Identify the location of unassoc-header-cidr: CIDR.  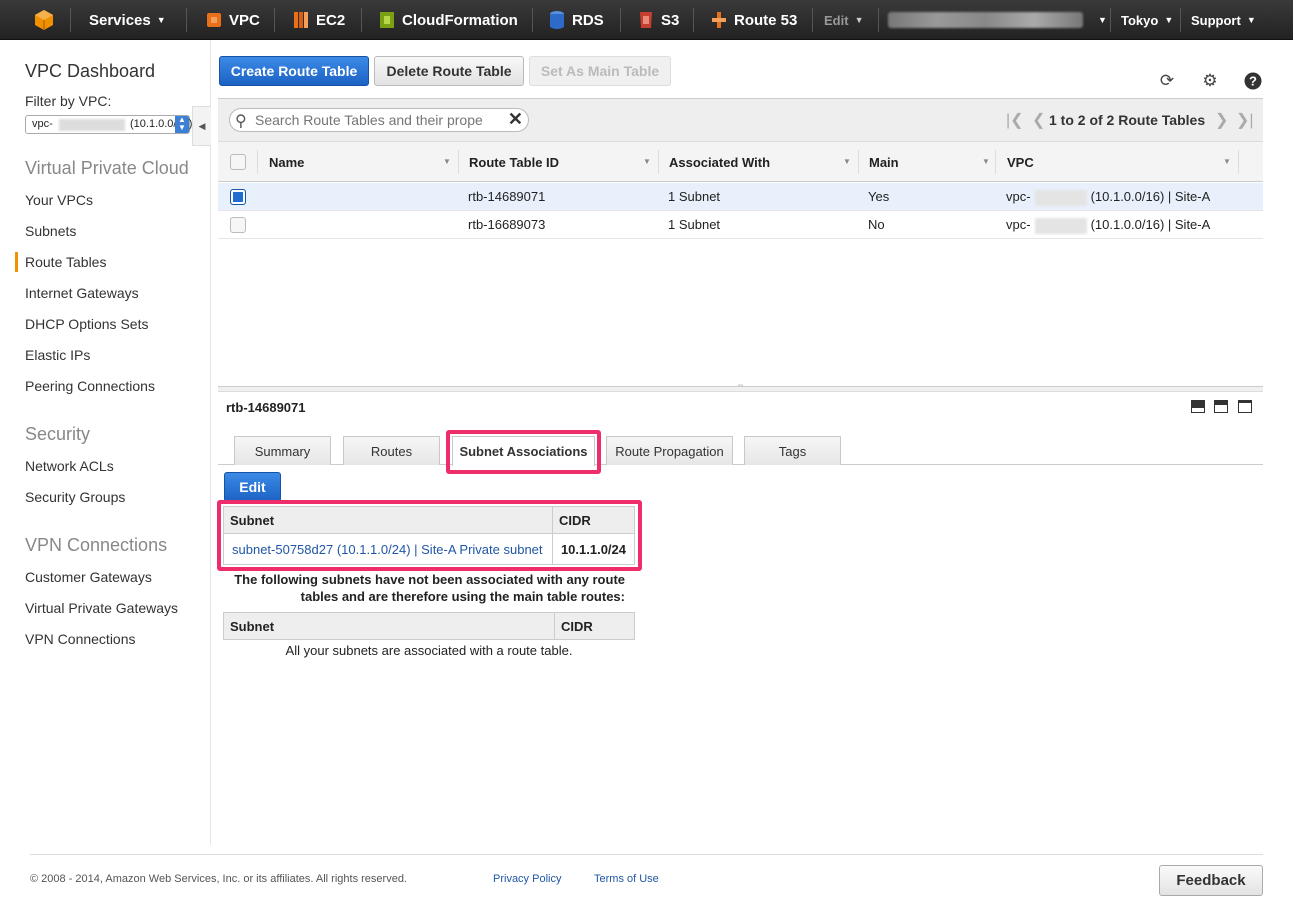
(594, 626).